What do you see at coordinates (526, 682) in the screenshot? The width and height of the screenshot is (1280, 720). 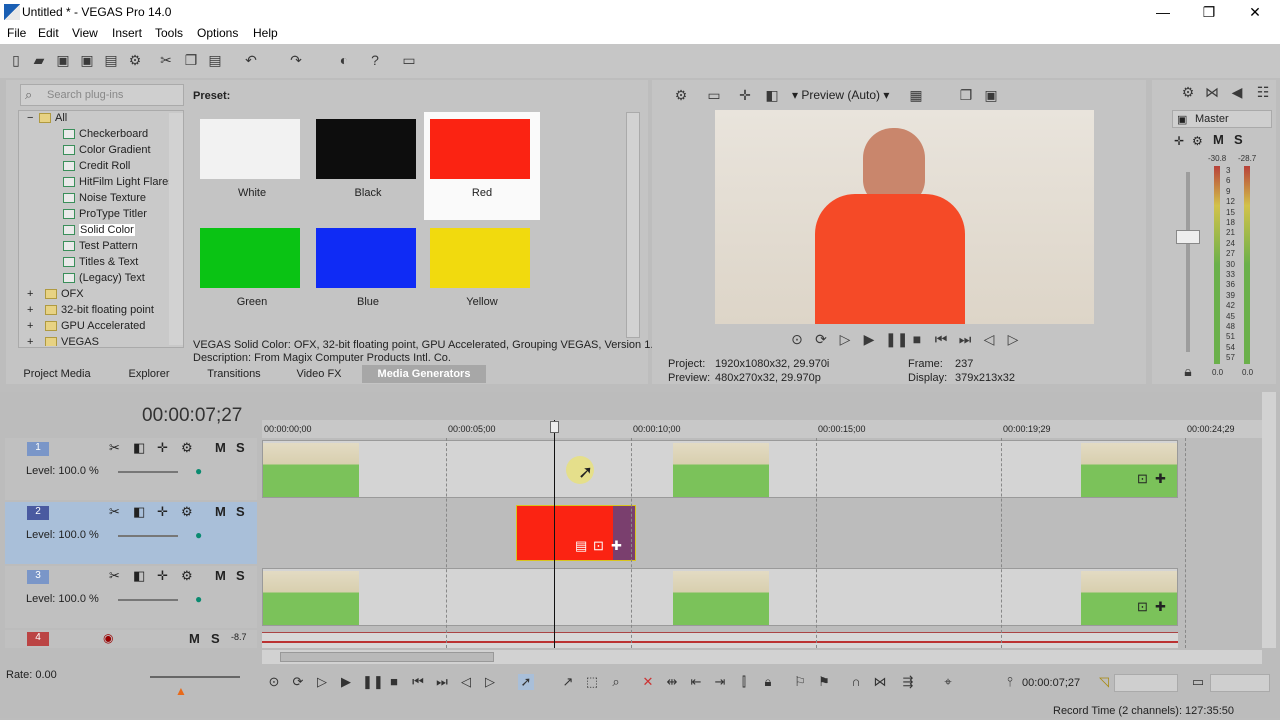 I see `normal-edit-tool-icon: ➚` at bounding box center [526, 682].